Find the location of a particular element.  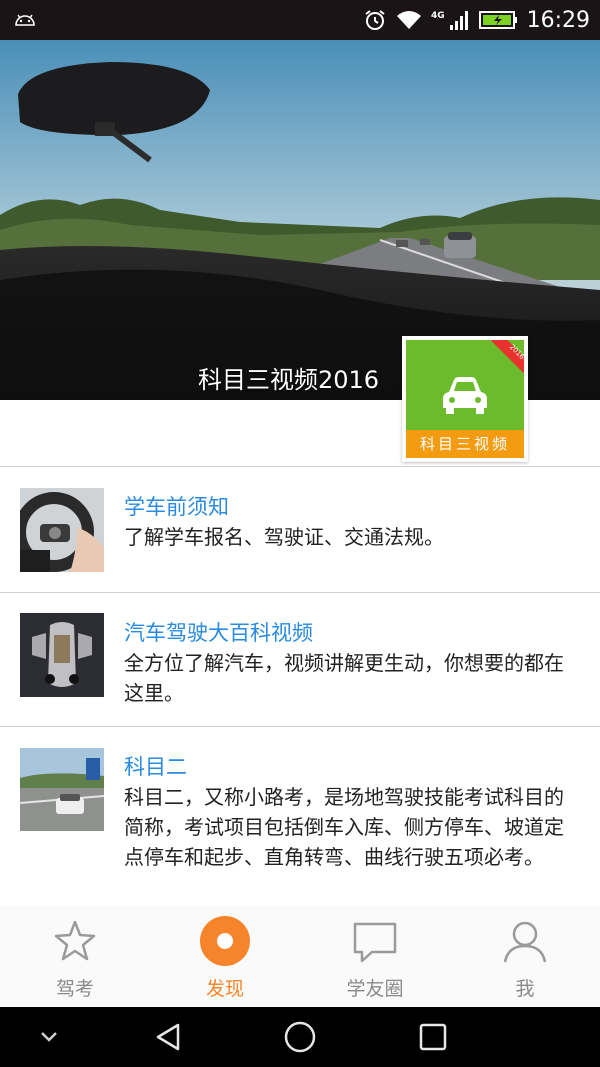

nav-label: 我 is located at coordinates (525, 989).